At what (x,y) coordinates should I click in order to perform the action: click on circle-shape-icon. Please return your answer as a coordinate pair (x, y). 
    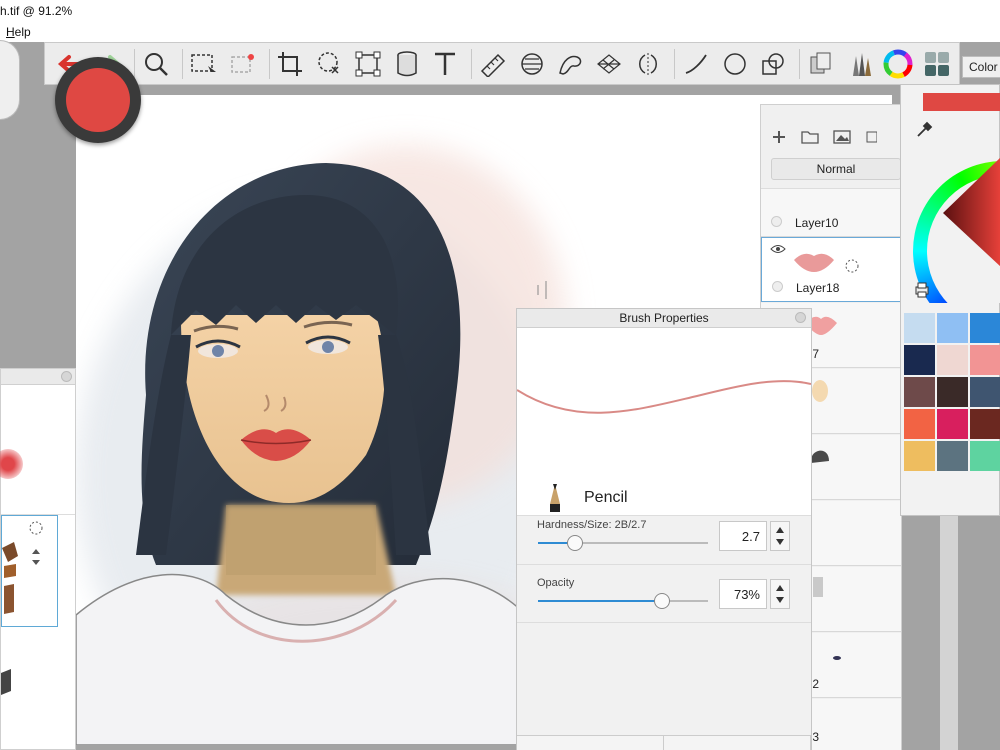
    Looking at the image, I should click on (734, 63).